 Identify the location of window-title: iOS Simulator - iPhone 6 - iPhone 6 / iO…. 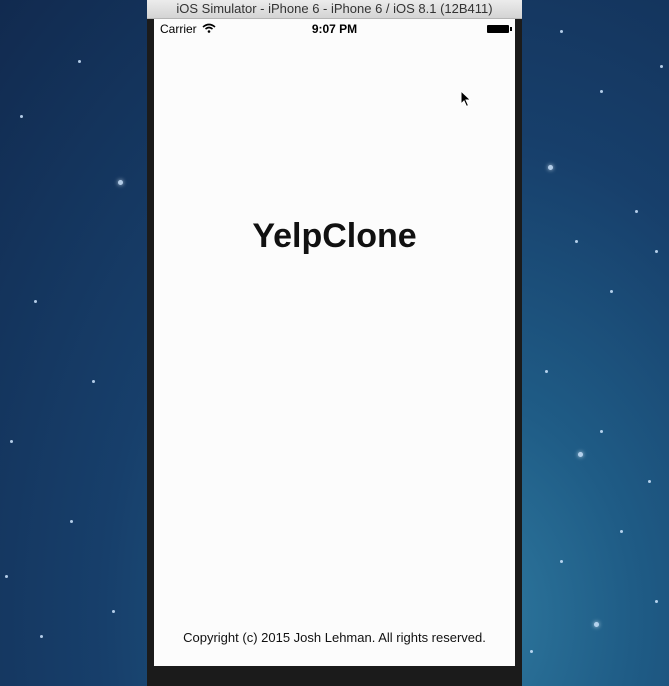
(334, 9).